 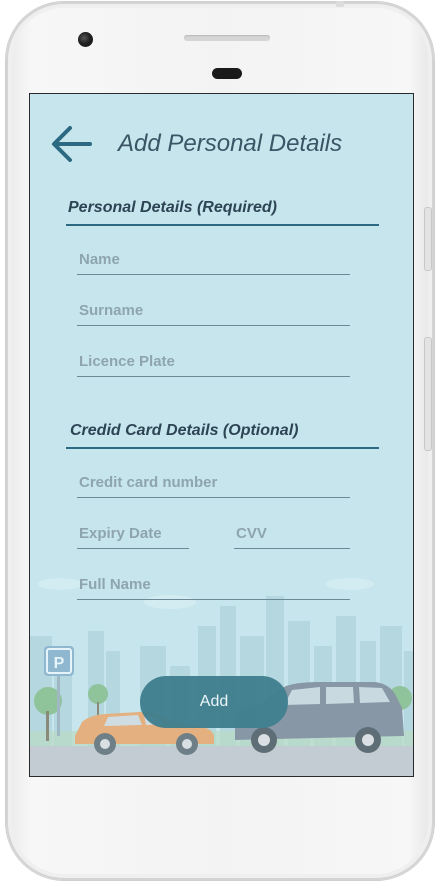 What do you see at coordinates (59, 663) in the screenshot?
I see `parking-sign-letter: P` at bounding box center [59, 663].